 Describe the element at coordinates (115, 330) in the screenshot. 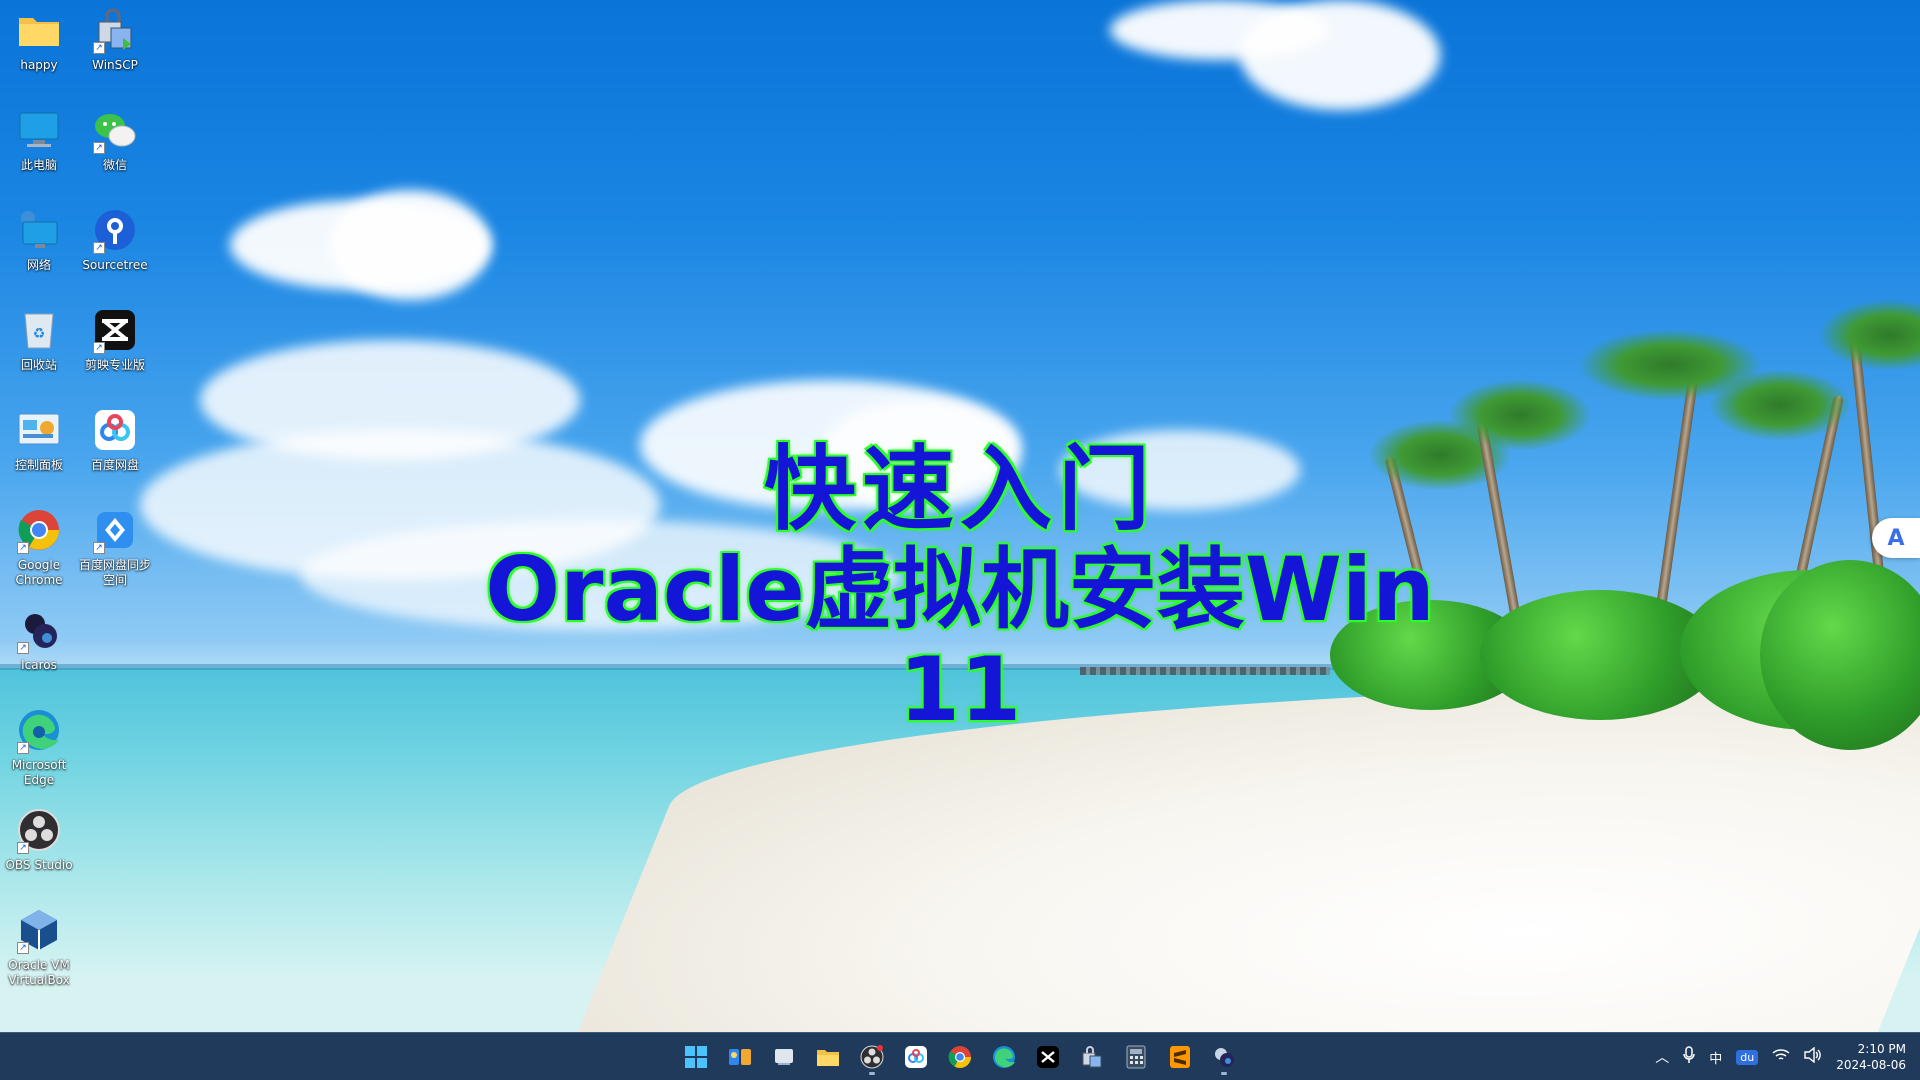

I see `capcut-icon: ↗` at that location.